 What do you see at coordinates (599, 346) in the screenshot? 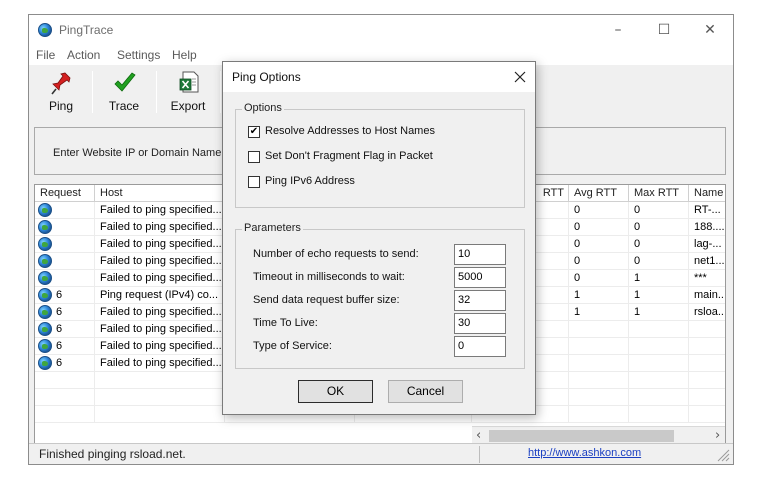
I see `avg-rtt-cell` at bounding box center [599, 346].